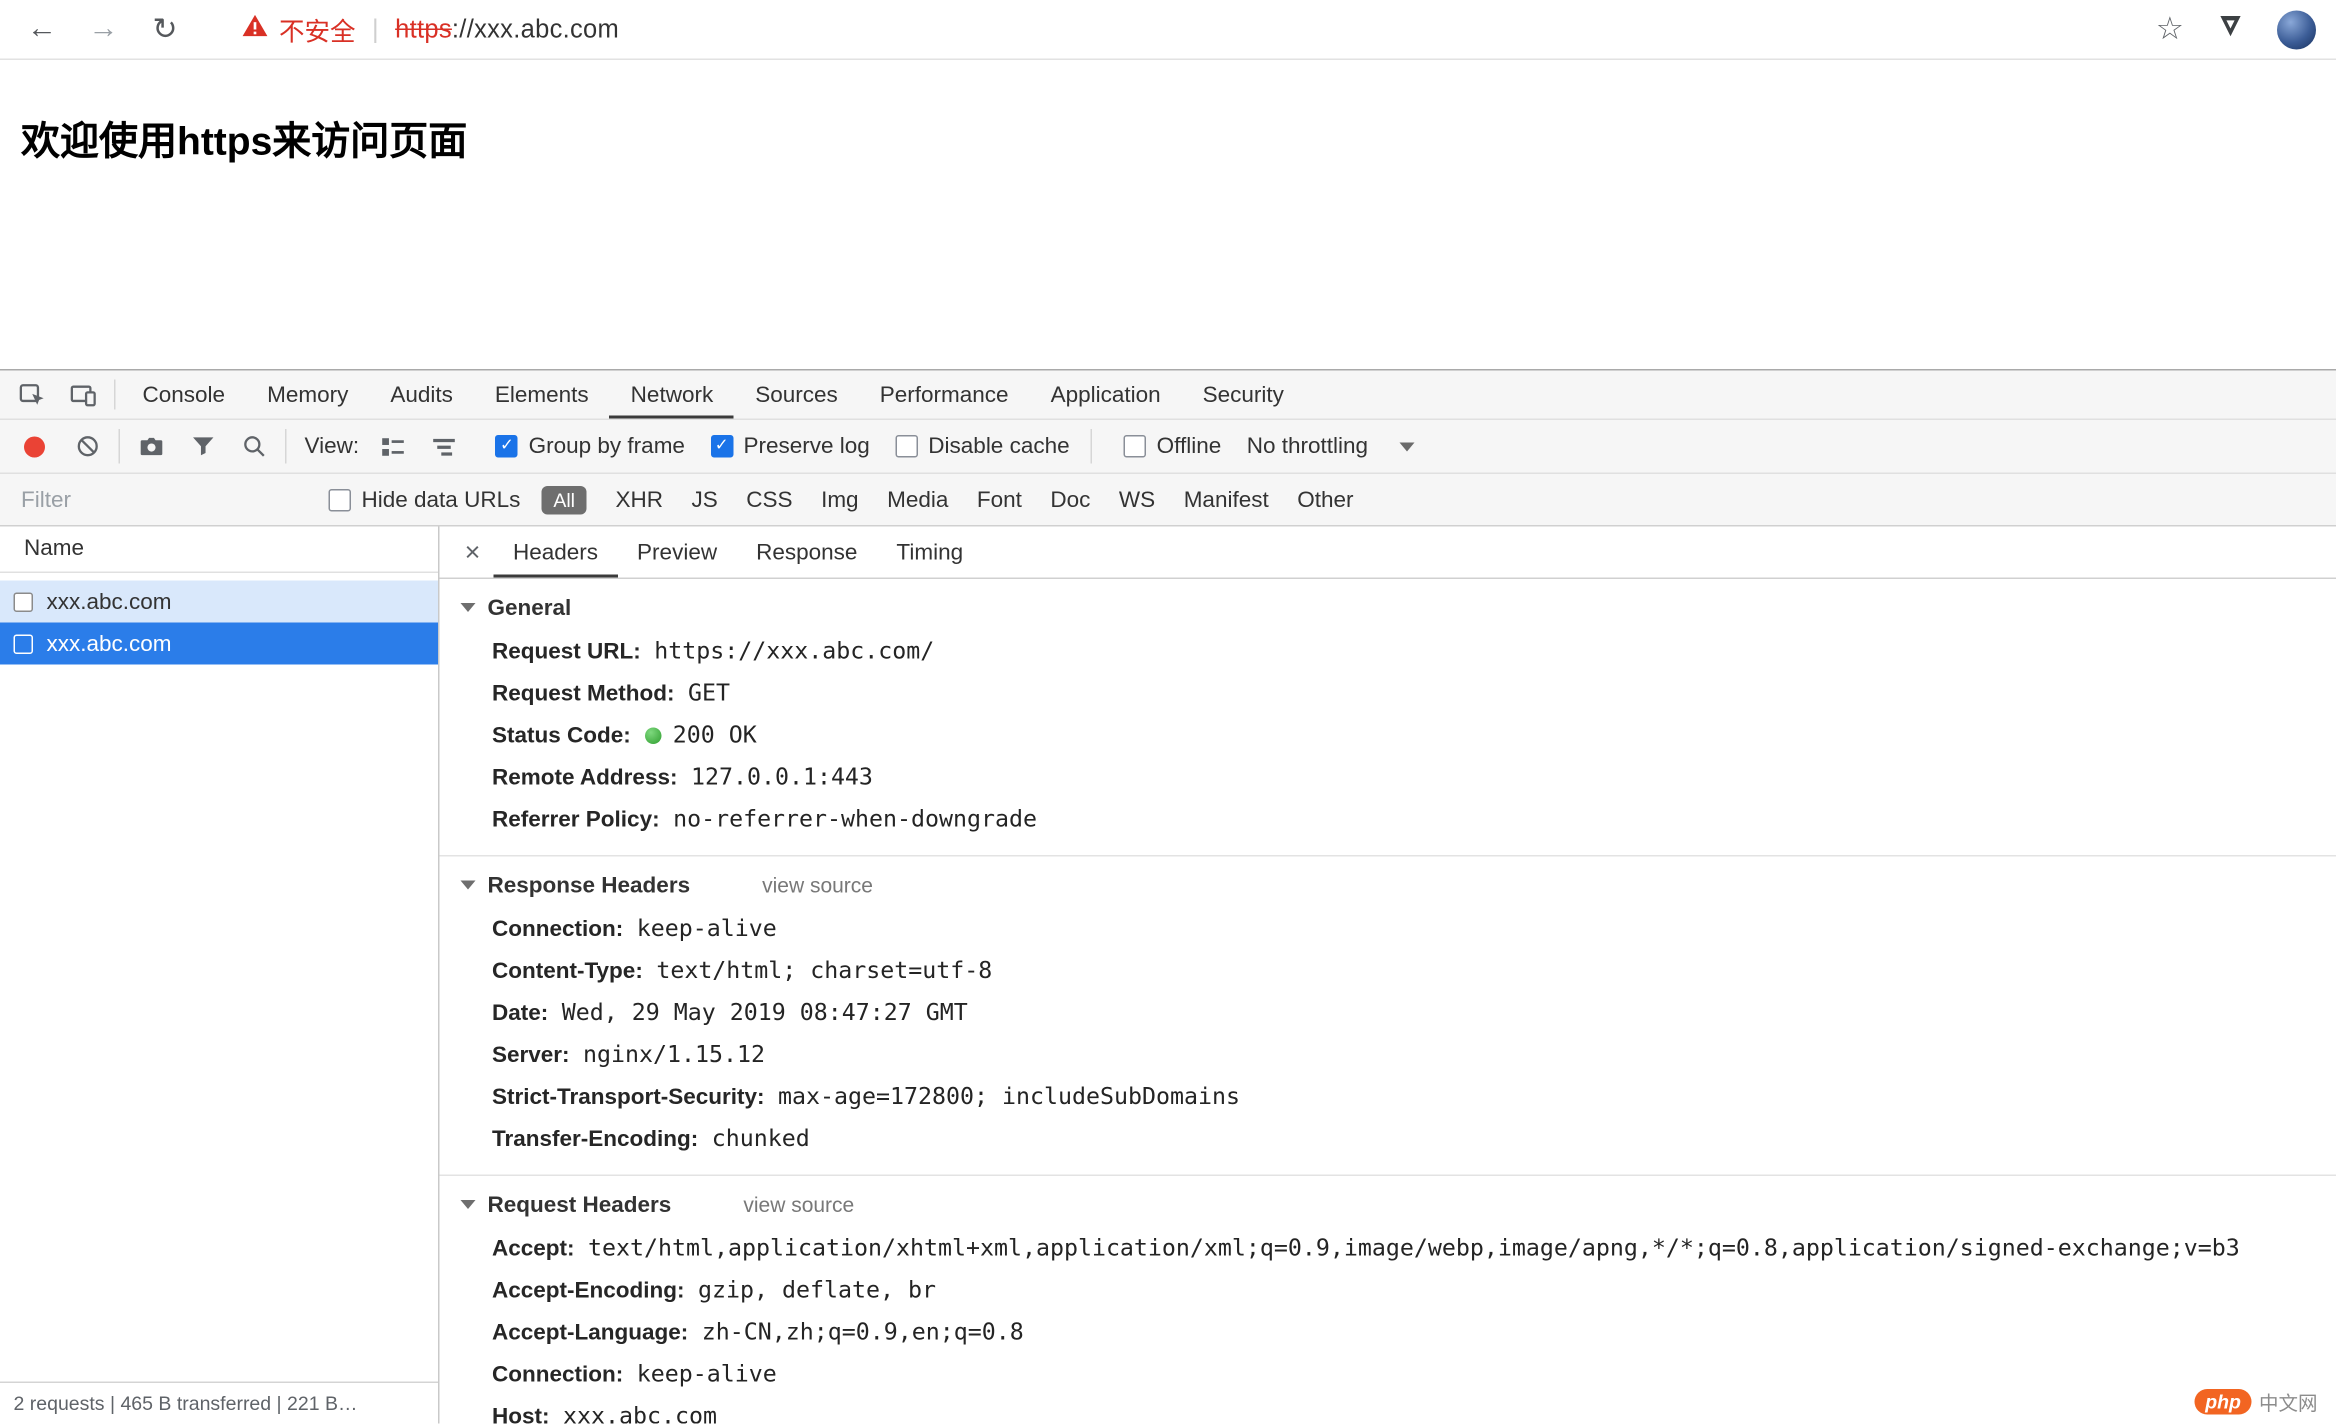 The width and height of the screenshot is (2336, 1424). I want to click on large-rows-icon, so click(393, 446).